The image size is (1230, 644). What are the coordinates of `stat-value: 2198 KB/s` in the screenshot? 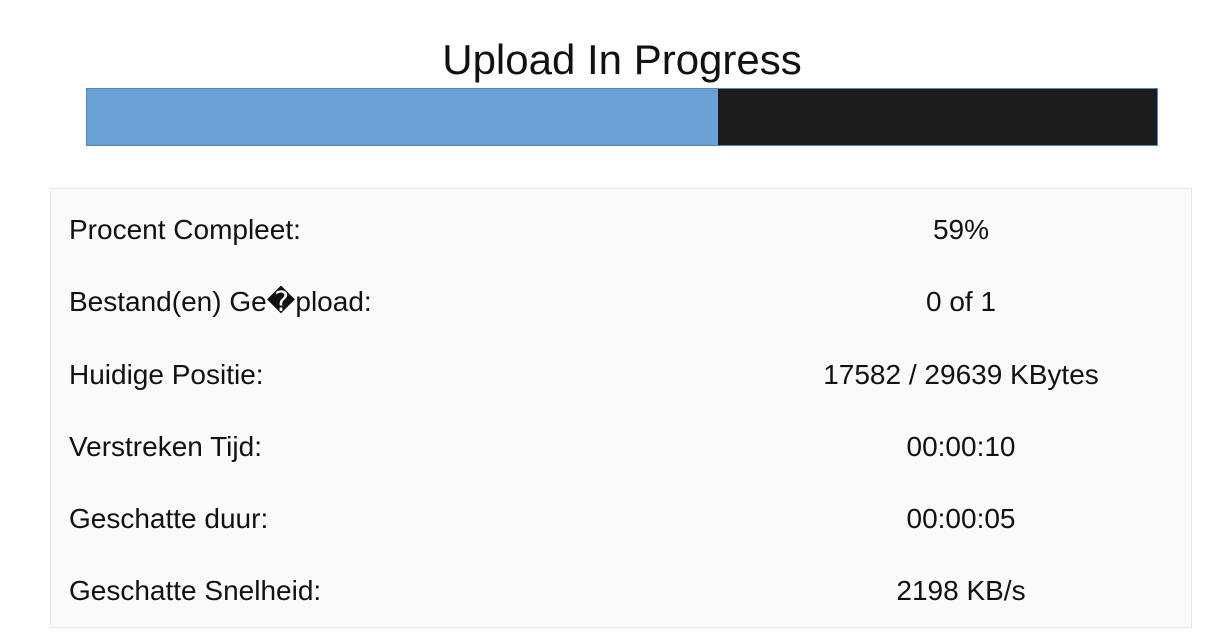 It's located at (961, 590).